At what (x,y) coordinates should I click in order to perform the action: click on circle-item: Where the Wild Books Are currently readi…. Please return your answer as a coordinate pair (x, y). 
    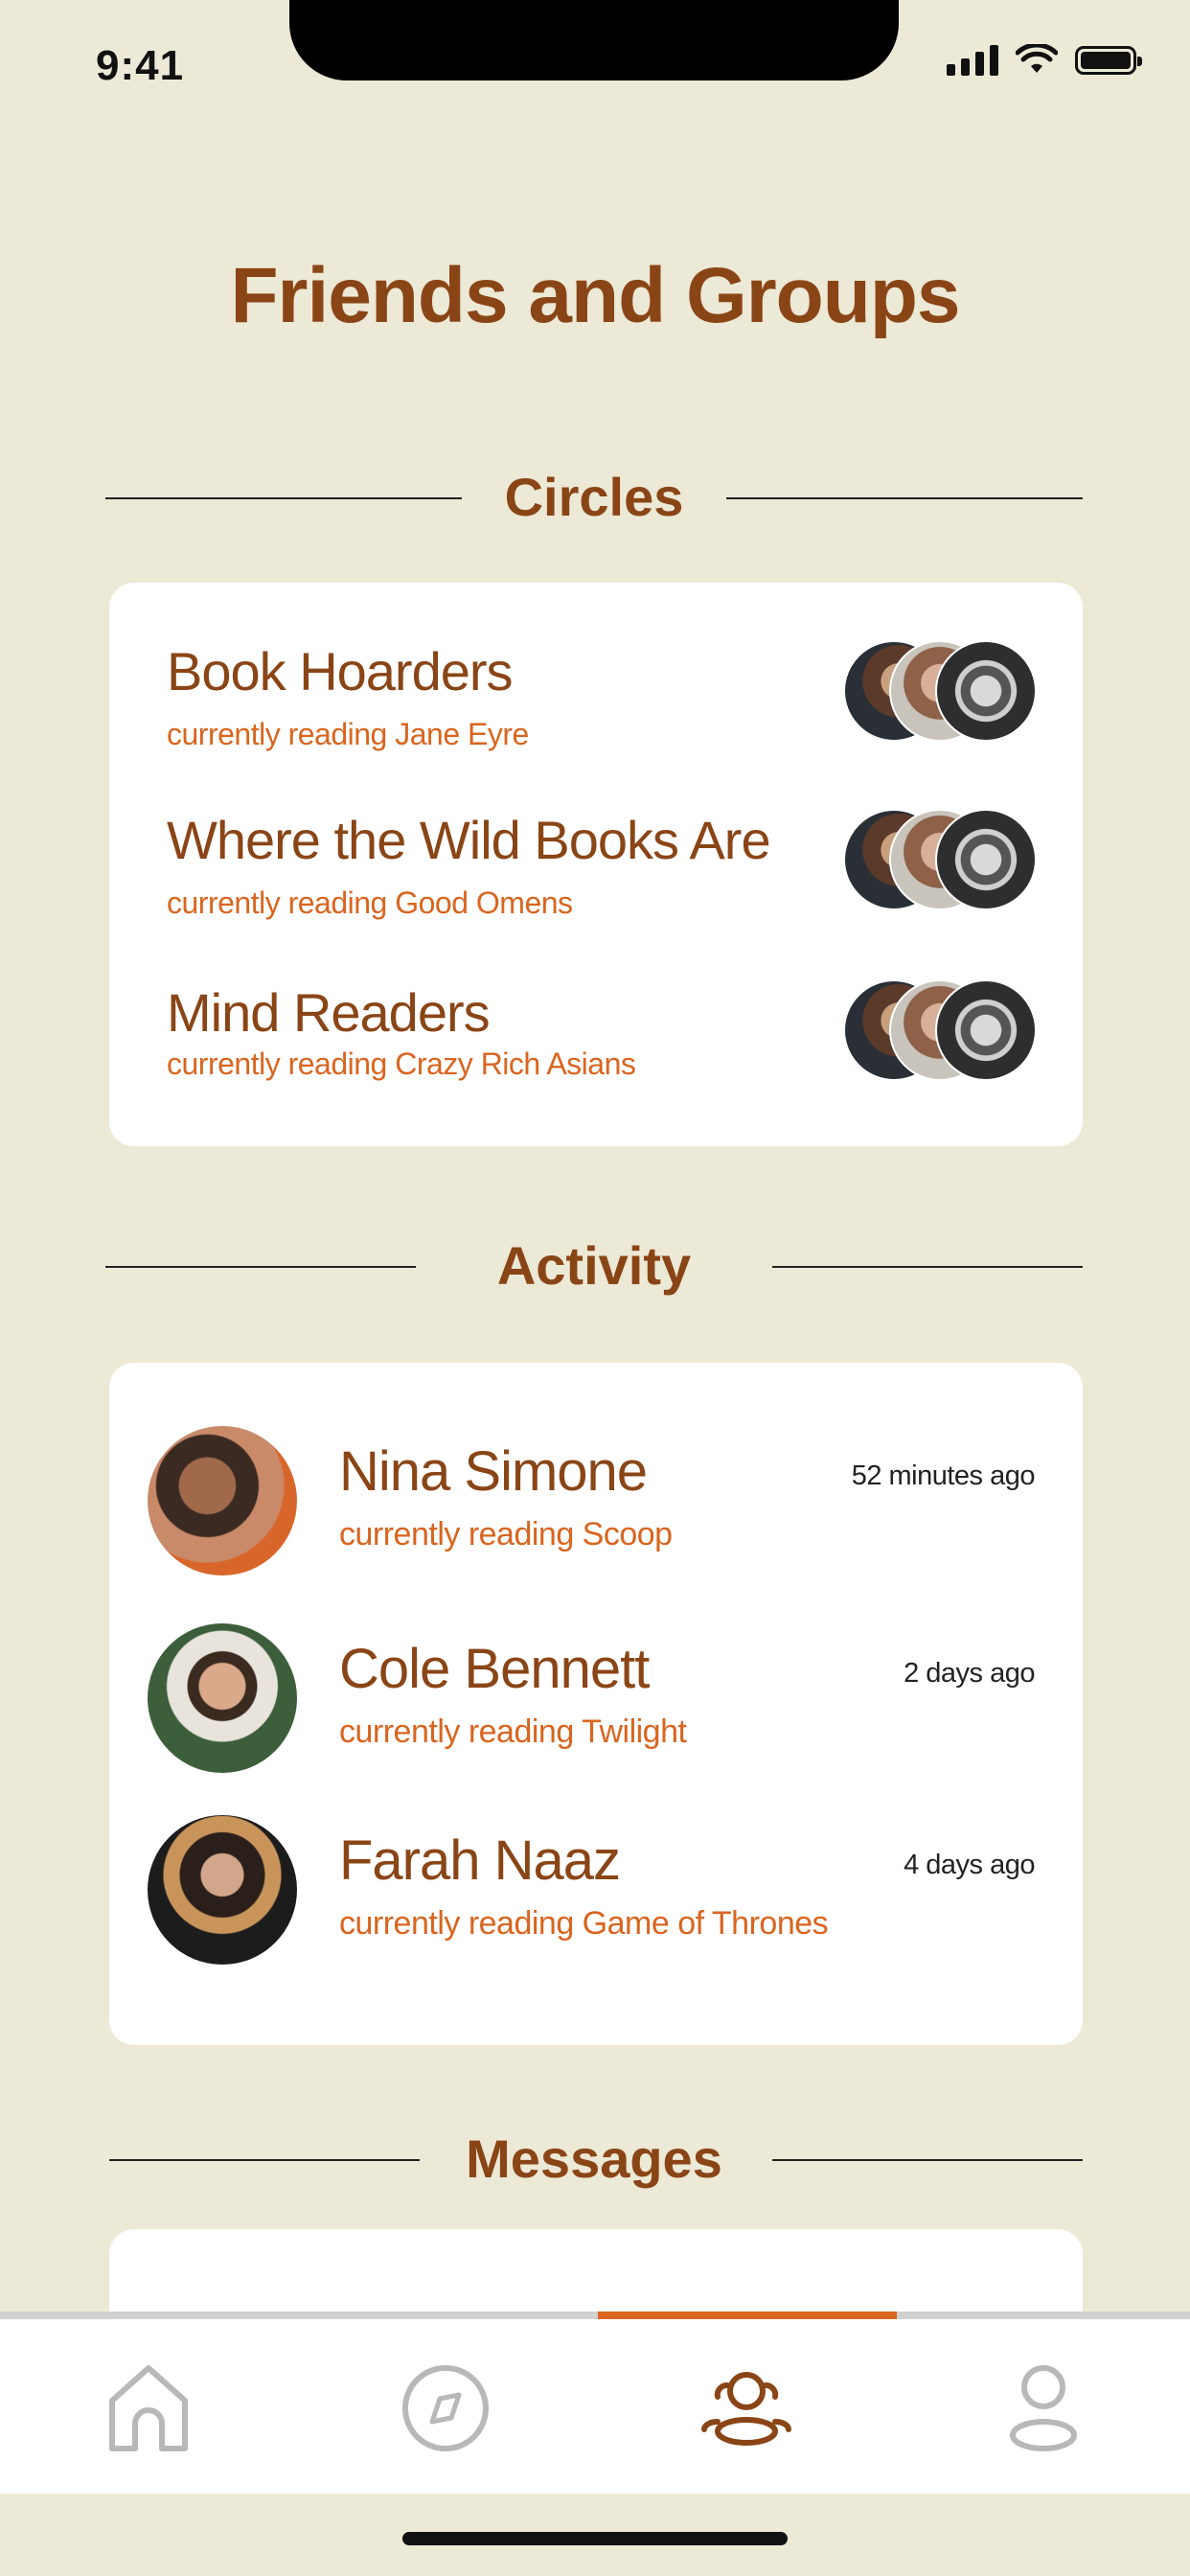
    Looking at the image, I should click on (606, 871).